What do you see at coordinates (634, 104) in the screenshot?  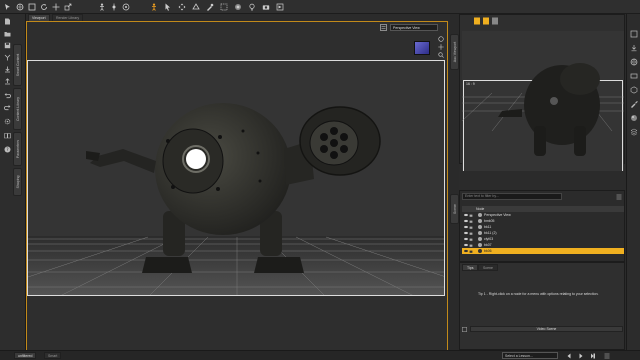 I see `brush-icon` at bounding box center [634, 104].